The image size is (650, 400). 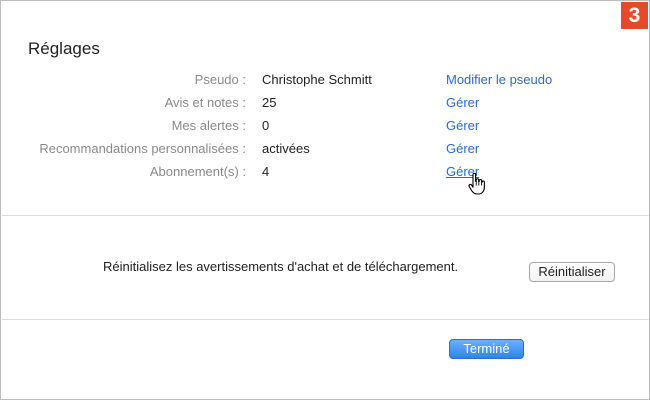 What do you see at coordinates (634, 15) in the screenshot?
I see `step-number-badge: 3` at bounding box center [634, 15].